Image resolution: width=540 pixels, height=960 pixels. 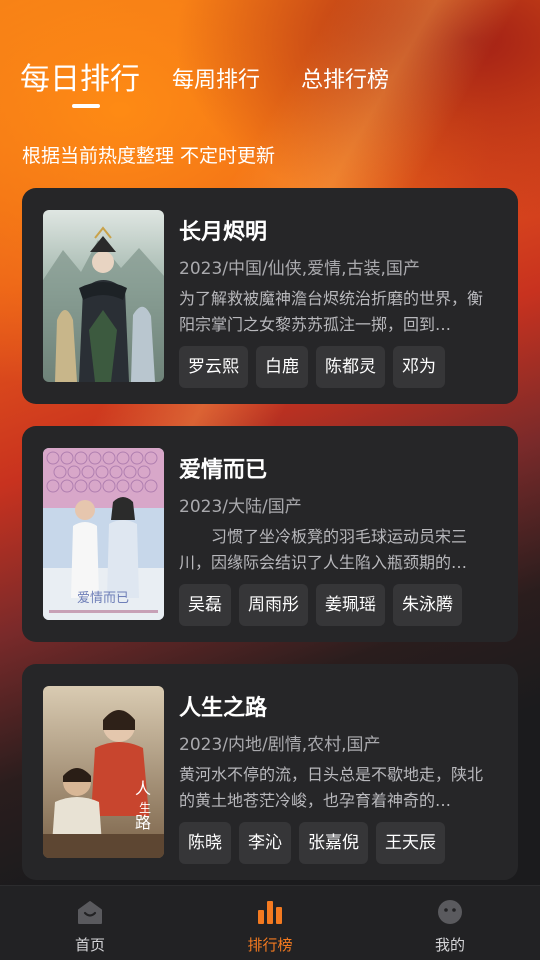 What do you see at coordinates (205, 605) in the screenshot?
I see `cast-chip: 吴磊` at bounding box center [205, 605].